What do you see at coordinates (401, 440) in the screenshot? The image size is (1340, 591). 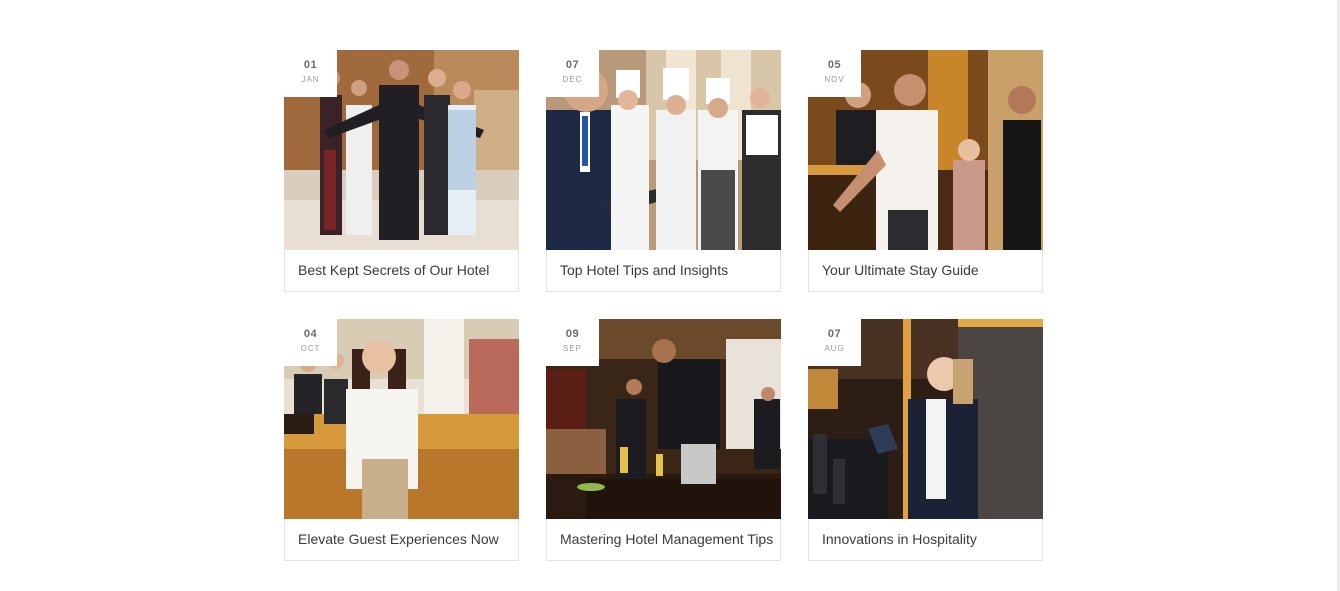 I see `blog-card: 04 OCT Elevate Guest Experiences Now` at bounding box center [401, 440].